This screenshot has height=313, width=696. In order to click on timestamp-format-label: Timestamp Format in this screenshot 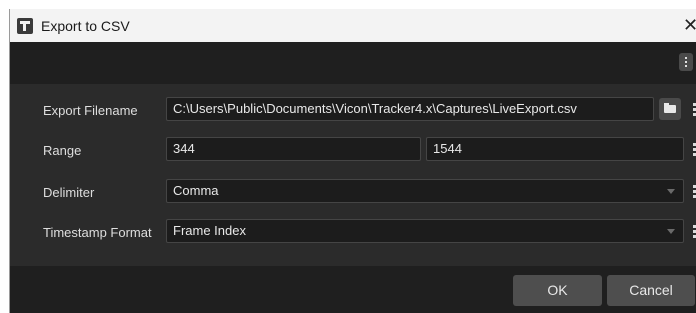, I will do `click(97, 232)`.